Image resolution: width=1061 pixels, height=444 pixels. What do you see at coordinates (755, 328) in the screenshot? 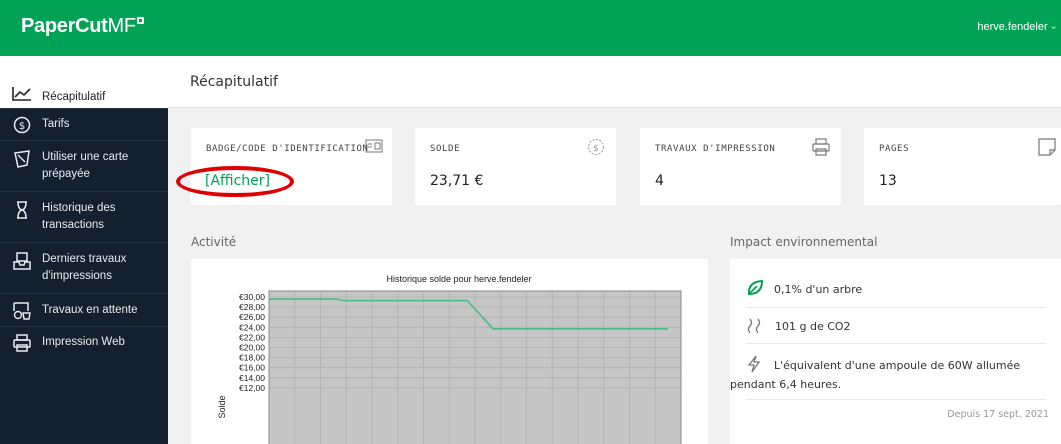
I see `smoke-icon` at bounding box center [755, 328].